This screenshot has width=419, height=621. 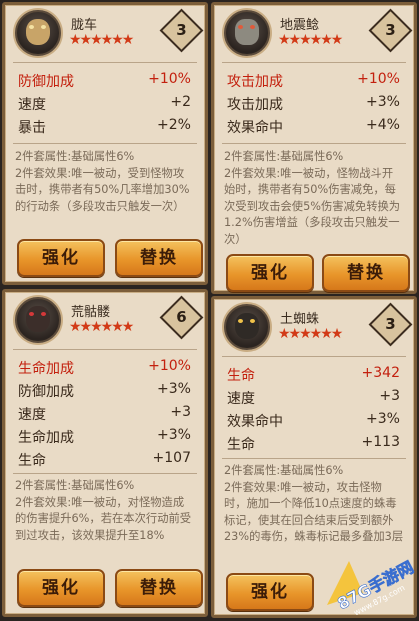 I want to click on stat-value: +4%, so click(x=383, y=125).